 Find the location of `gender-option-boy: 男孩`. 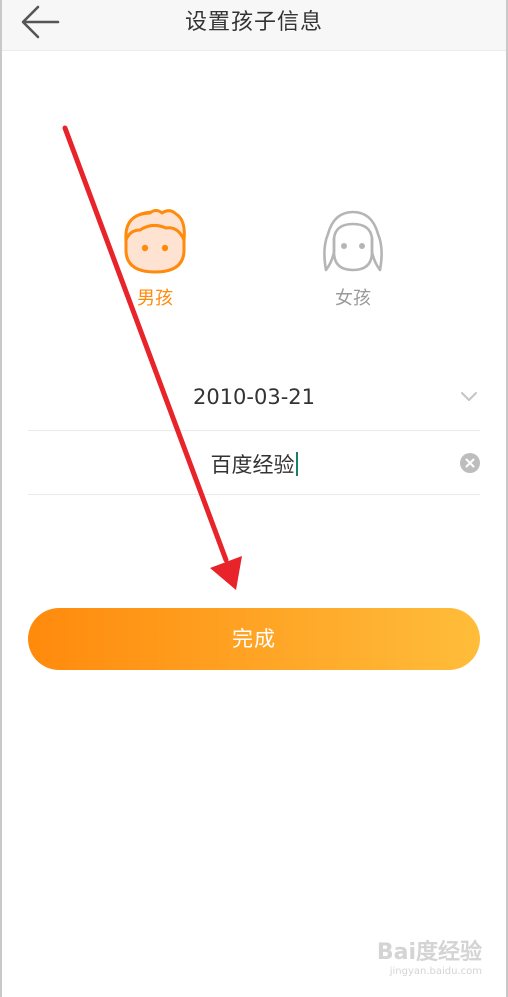

gender-option-boy: 男孩 is located at coordinates (155, 259).